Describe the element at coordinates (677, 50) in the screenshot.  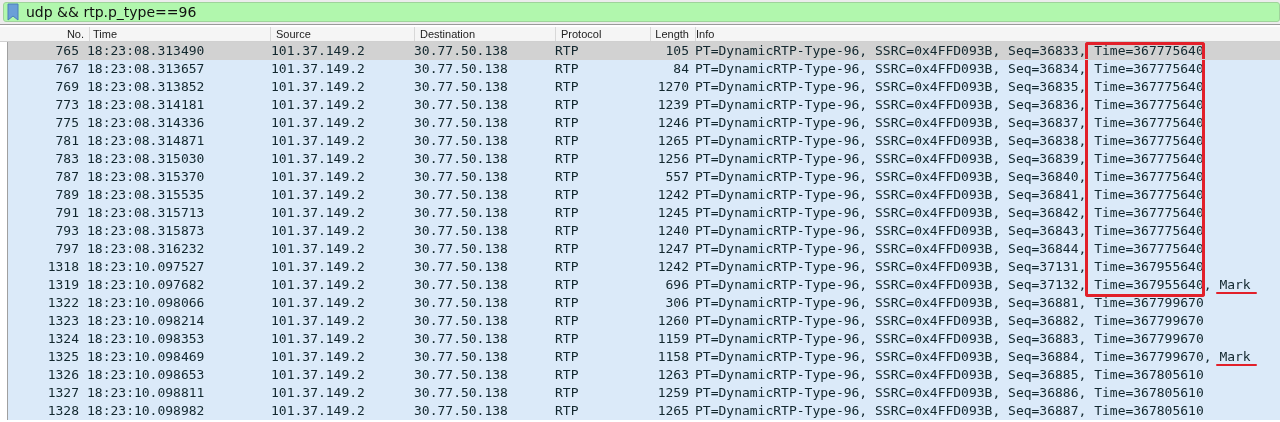
I see `packet-length: 105` at that location.